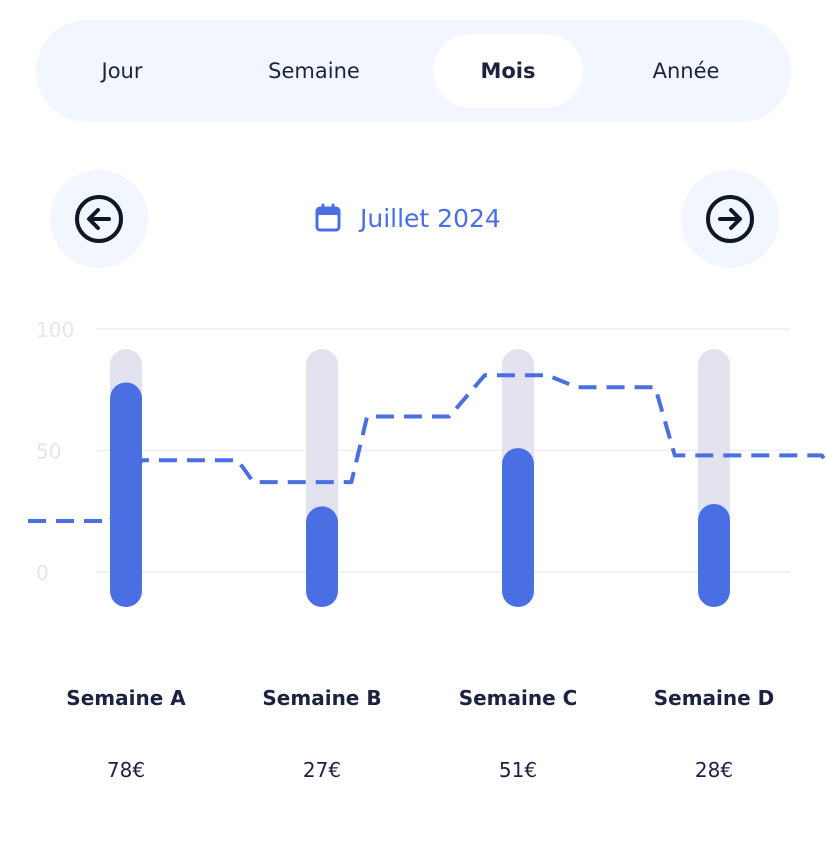 The height and width of the screenshot is (865, 828). I want to click on previous-period-button, so click(99, 219).